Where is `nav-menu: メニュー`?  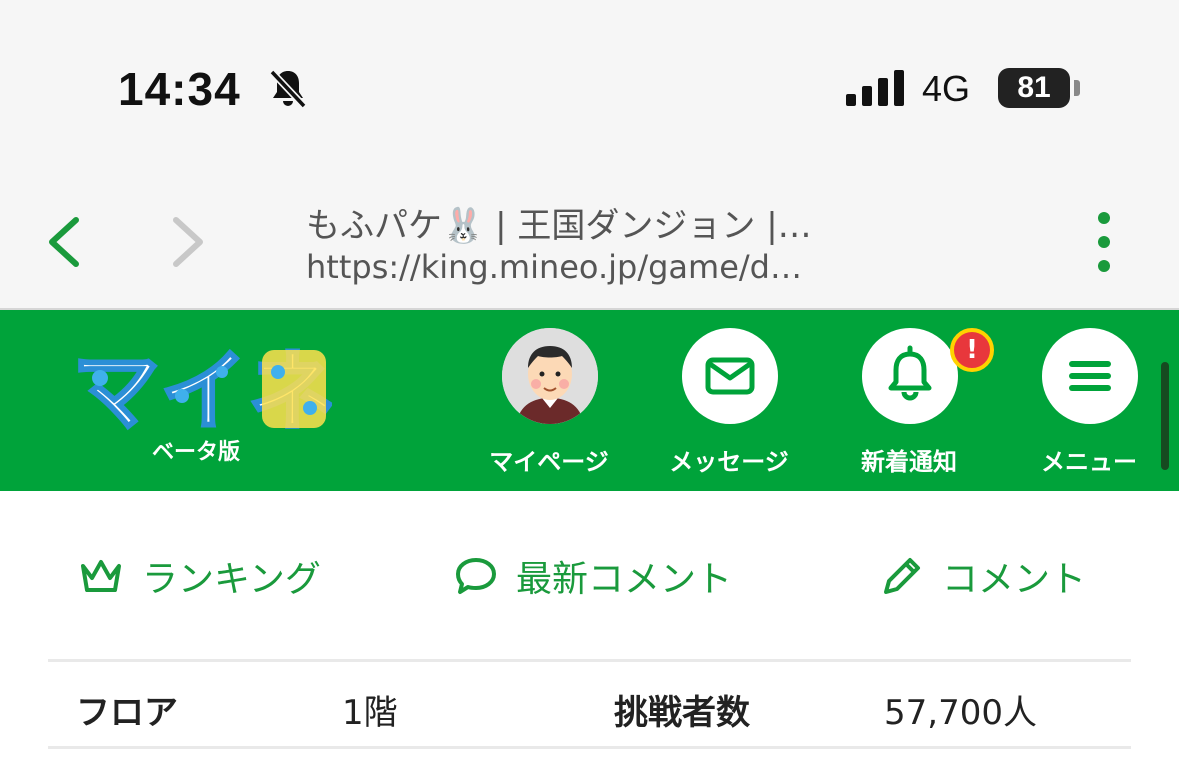
nav-menu: メニュー is located at coordinates (1089, 408).